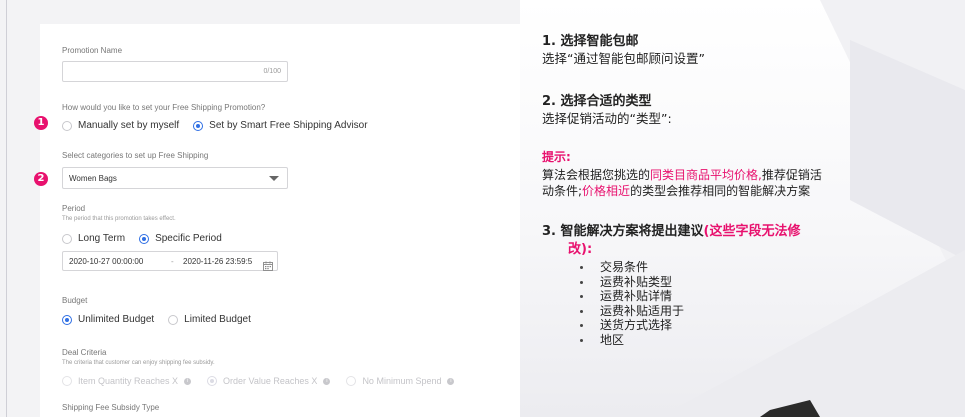 The image size is (965, 417). Describe the element at coordinates (163, 319) in the screenshot. I see `budget-radio-group: Unlimited Budget Limited Budget` at that location.